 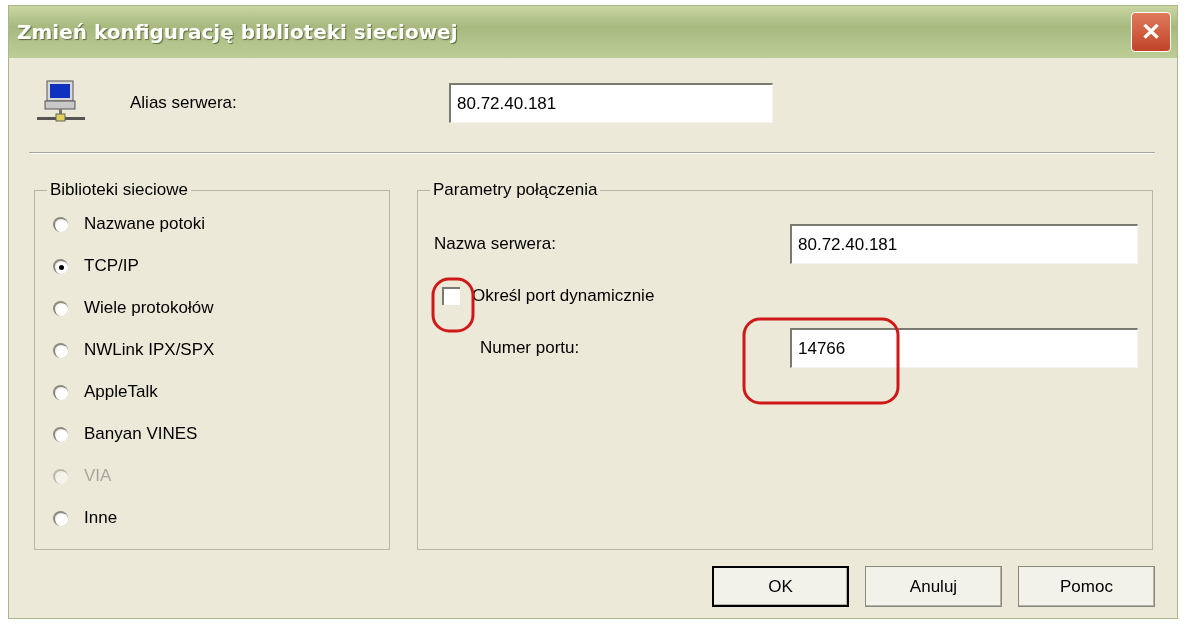 What do you see at coordinates (101, 518) in the screenshot?
I see `radio-label: Inne` at bounding box center [101, 518].